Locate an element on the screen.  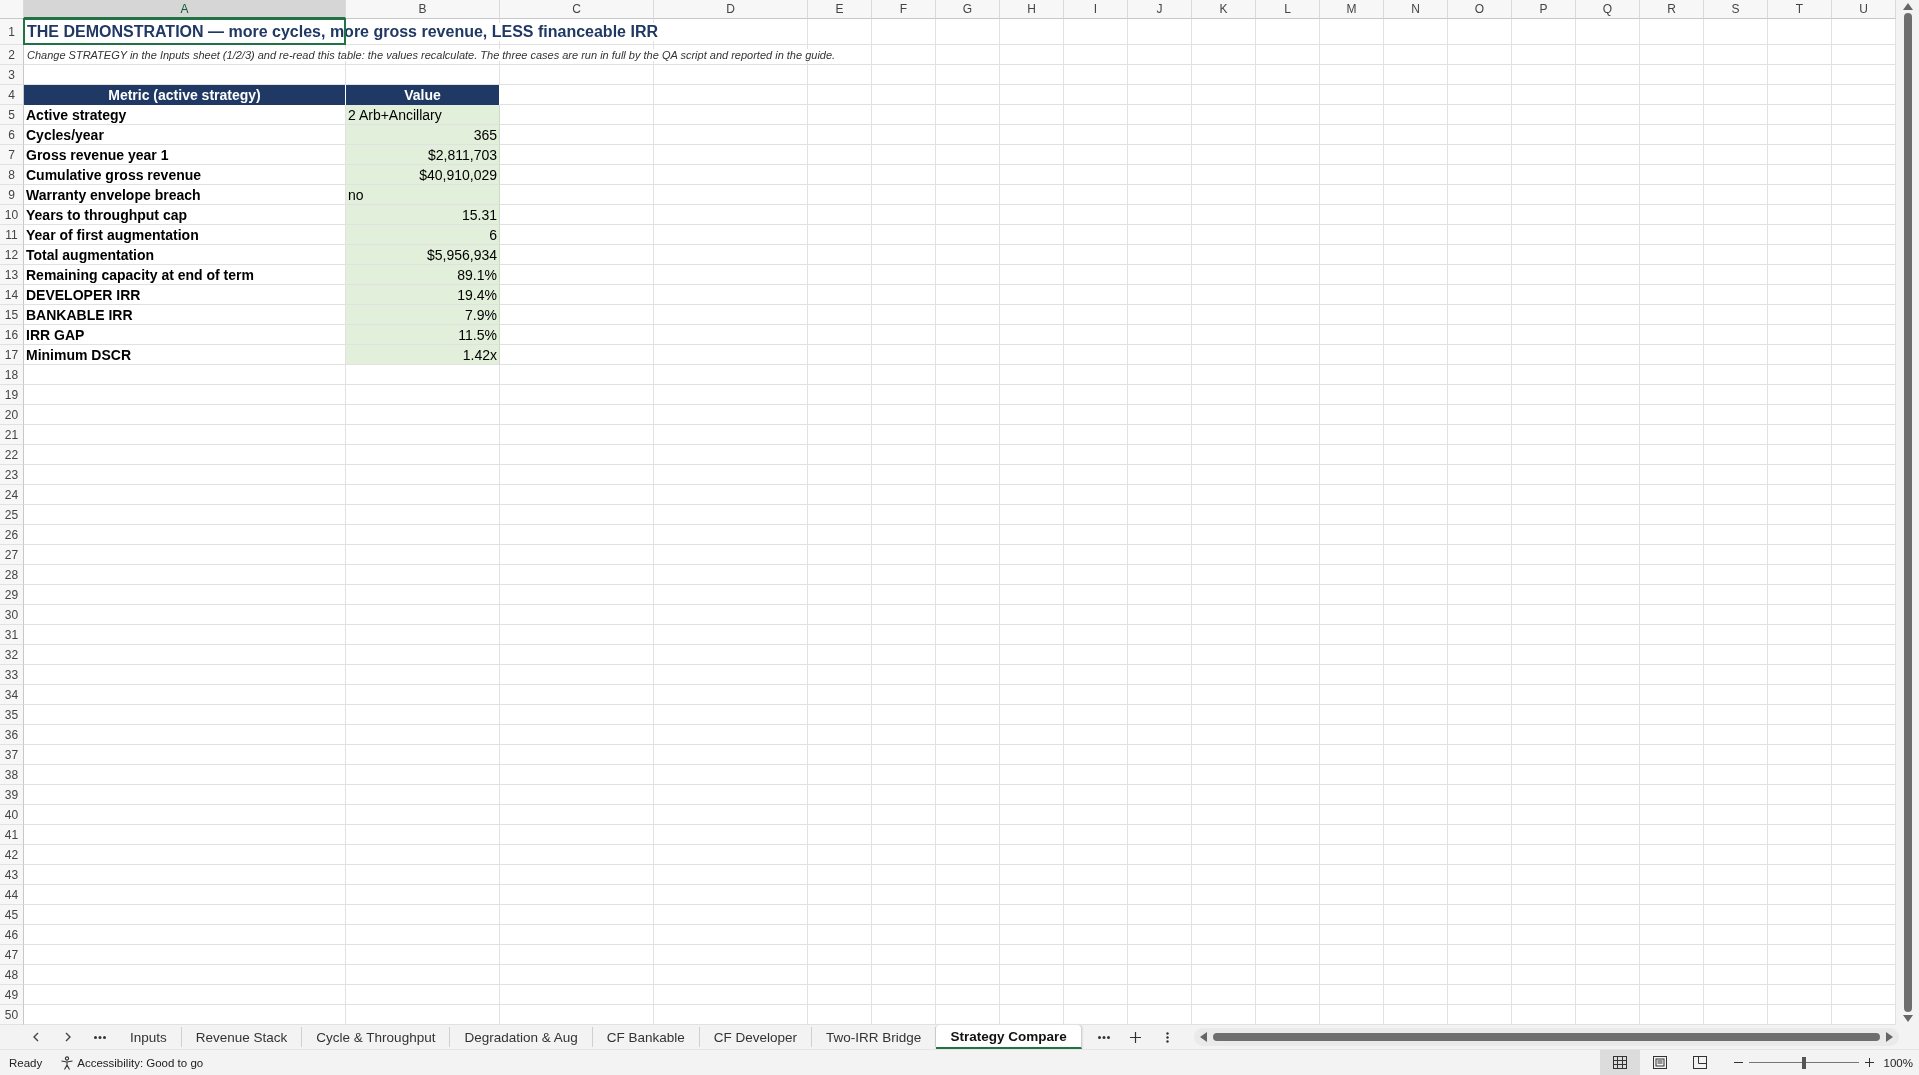
row-number: 16 is located at coordinates (12, 335).